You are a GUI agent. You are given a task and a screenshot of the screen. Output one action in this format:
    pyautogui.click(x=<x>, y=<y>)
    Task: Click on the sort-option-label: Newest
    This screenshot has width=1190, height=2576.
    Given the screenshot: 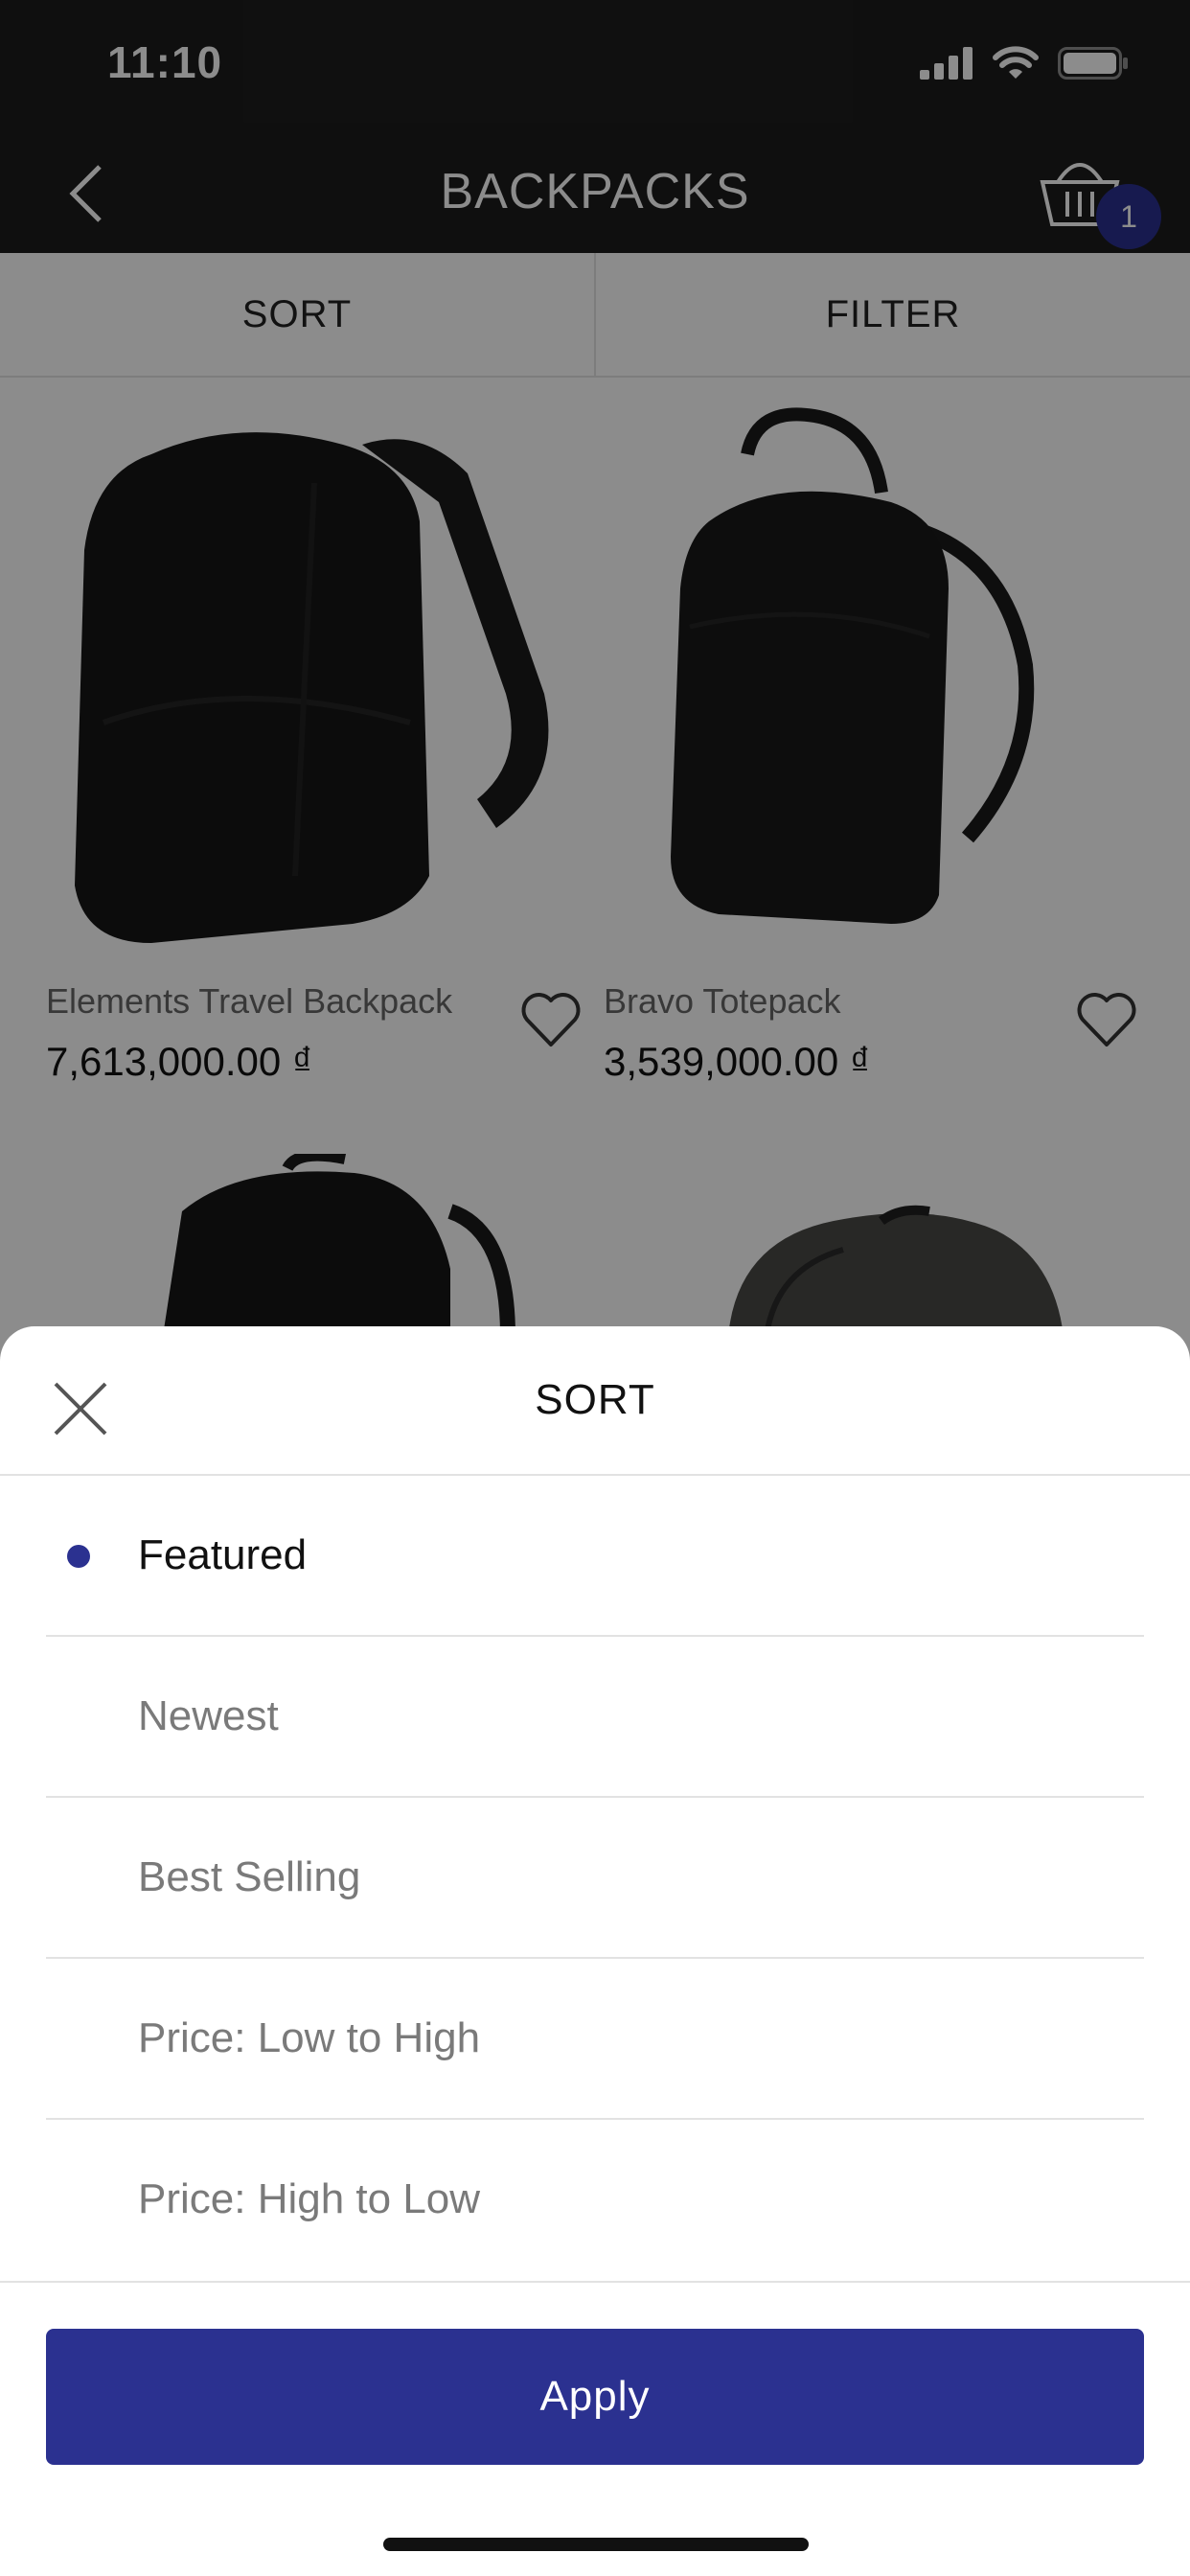 What is the action you would take?
    pyautogui.click(x=209, y=1715)
    